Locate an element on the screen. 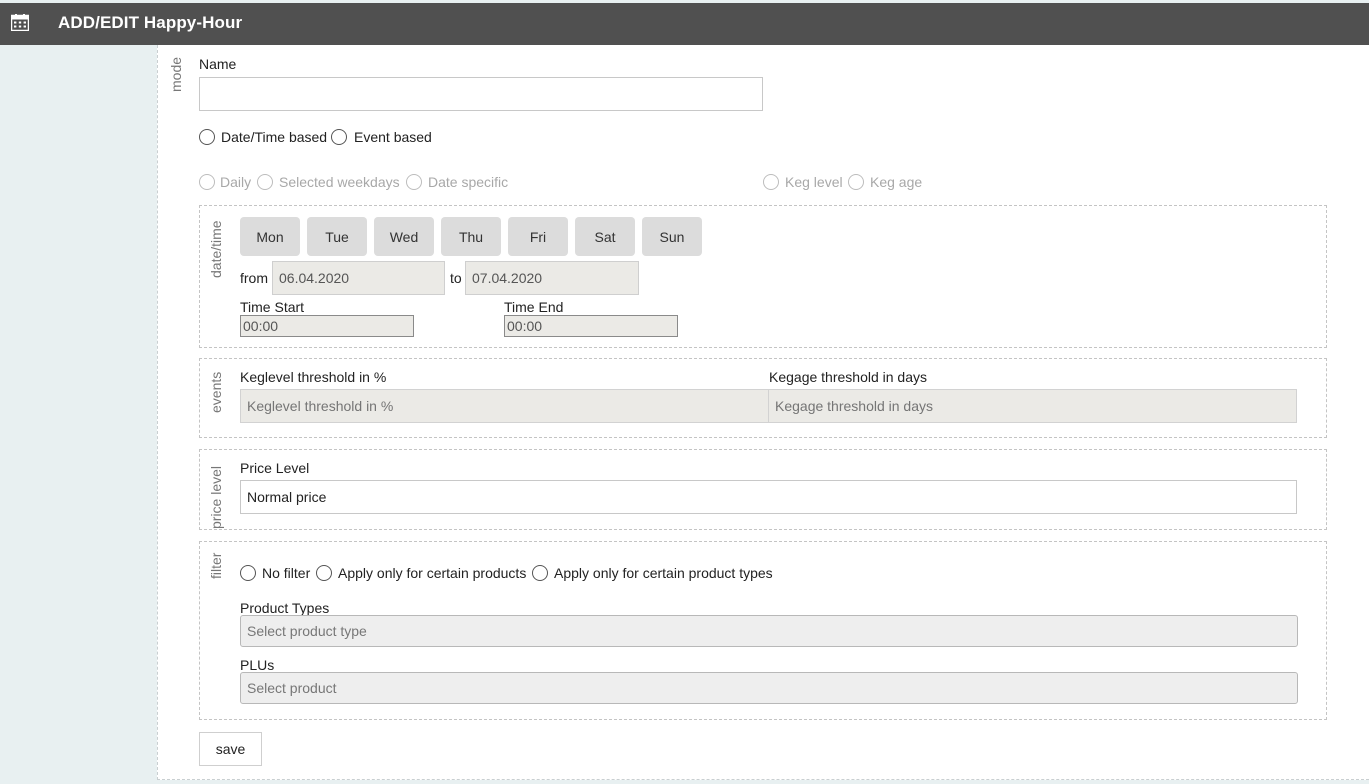 The image size is (1369, 784). radio-no-filter is located at coordinates (248, 573).